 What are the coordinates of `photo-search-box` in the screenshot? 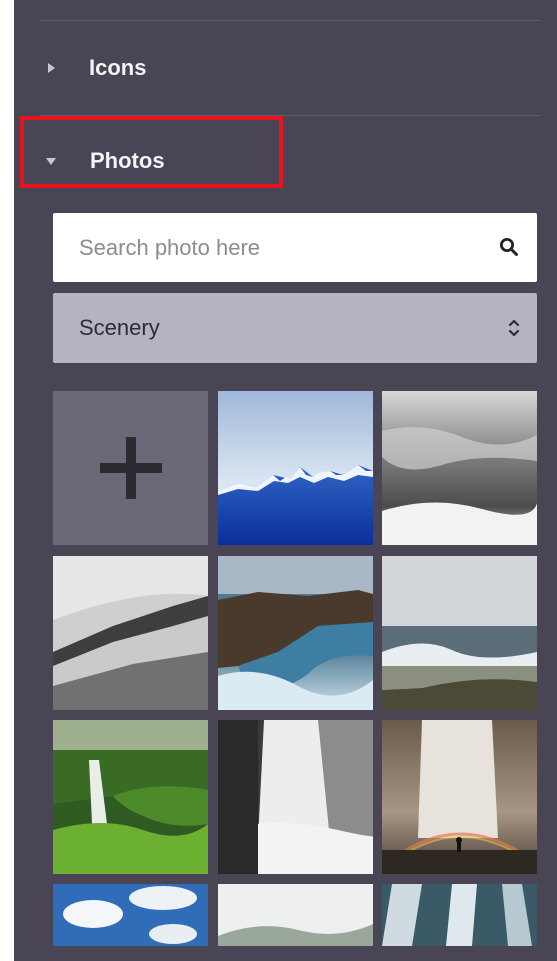 It's located at (295, 247).